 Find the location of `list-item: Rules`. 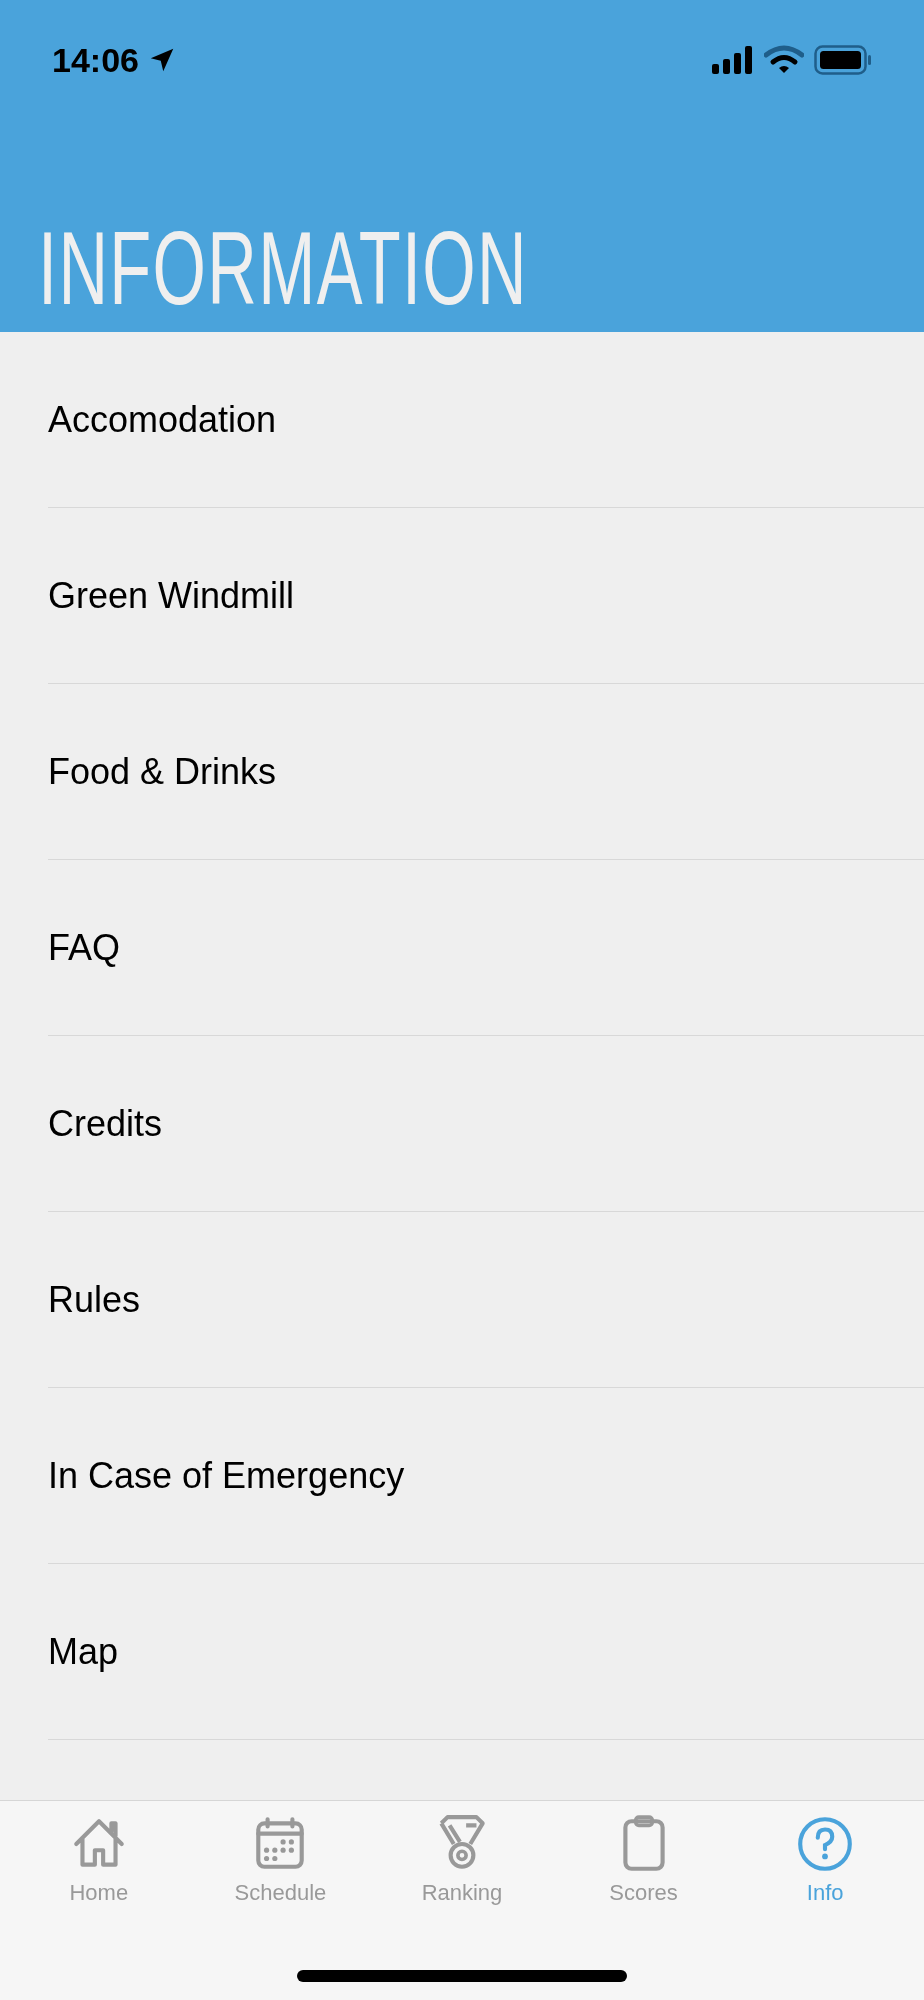

list-item: Rules is located at coordinates (94, 1299).